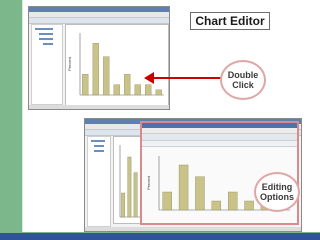 Image resolution: width=320 pixels, height=240 pixels. I want to click on callout-line-1: Editing, so click(277, 187).